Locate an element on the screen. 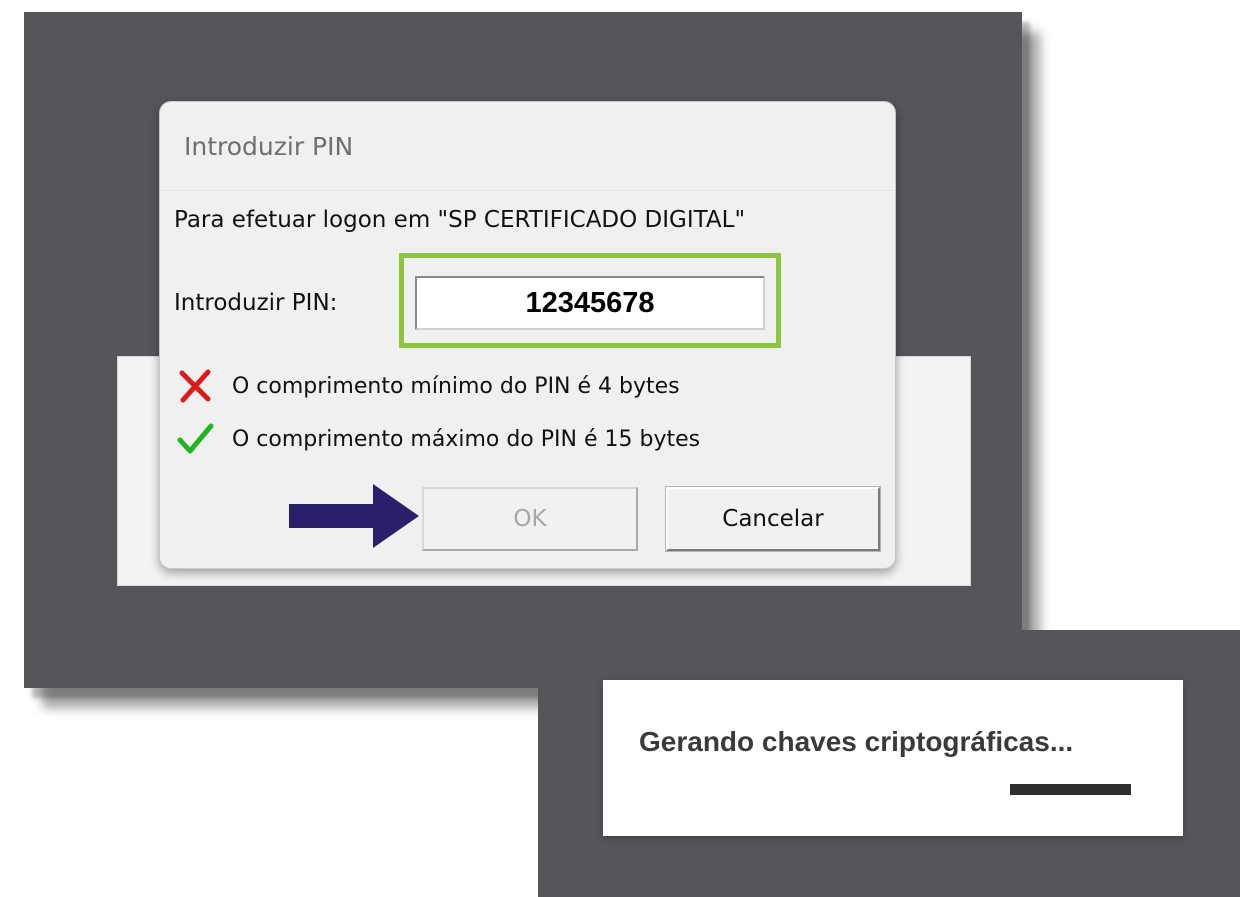 The width and height of the screenshot is (1240, 897). dialog-title: Introduzir PIN is located at coordinates (269, 146).